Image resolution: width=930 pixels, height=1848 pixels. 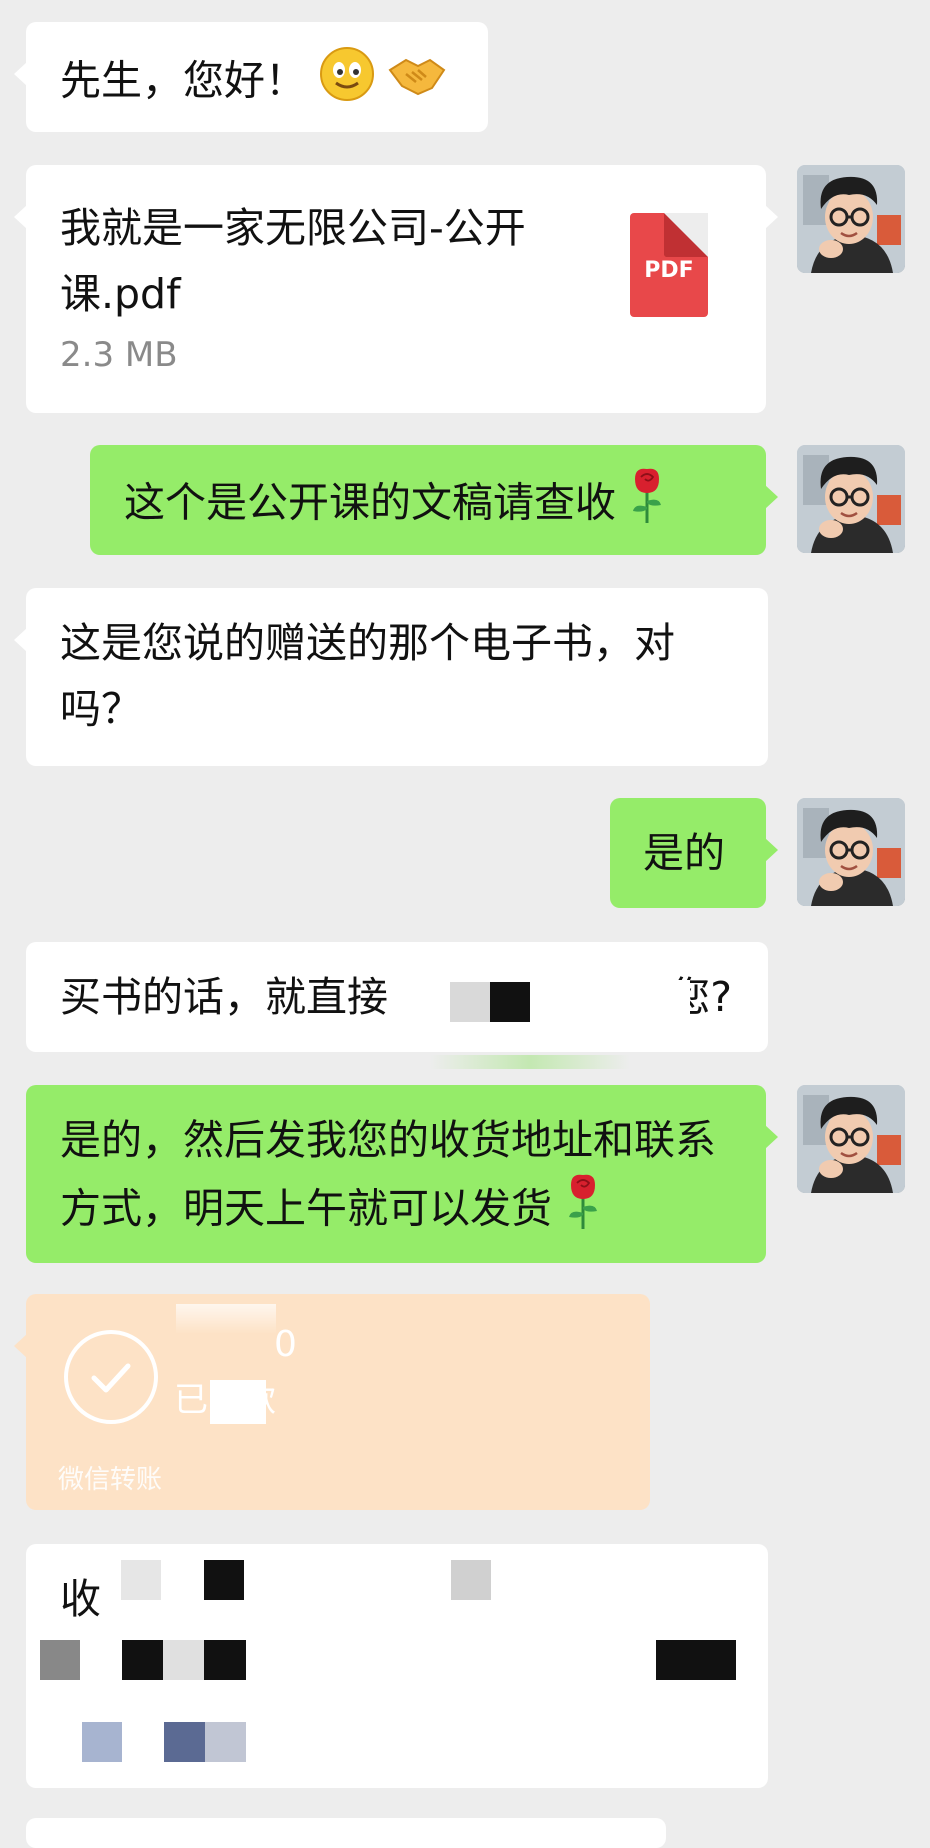 I want to click on outgoing-message-yes: 是的, so click(x=694, y=853).